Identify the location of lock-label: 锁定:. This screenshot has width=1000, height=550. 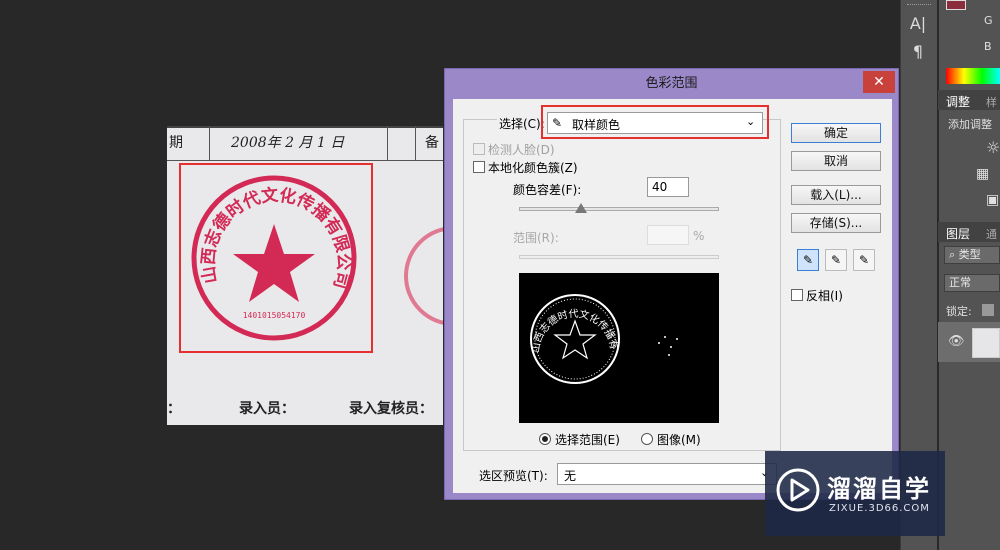
(959, 311).